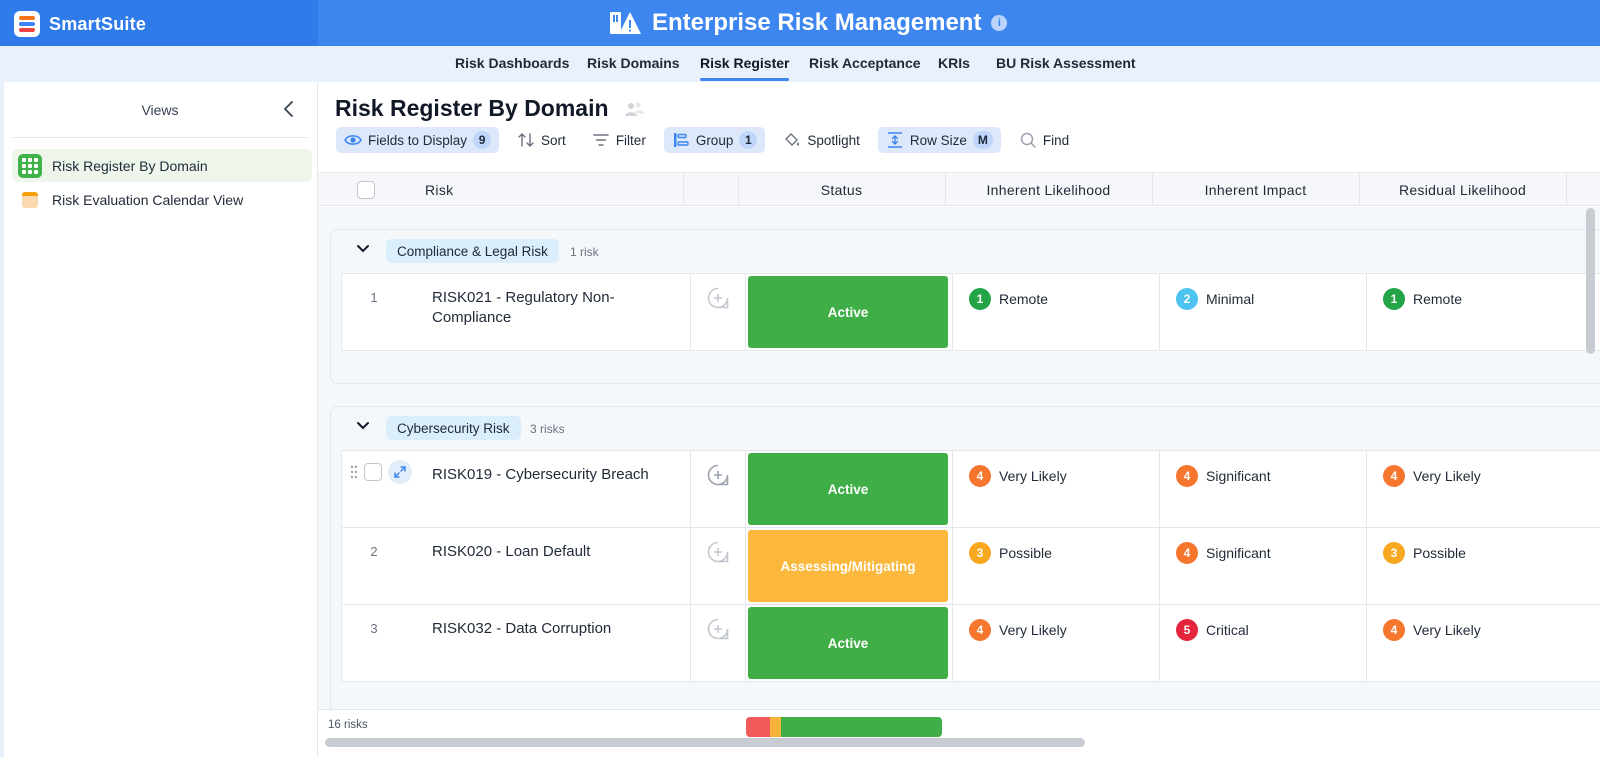 The image size is (1600, 757). I want to click on fields-to-display-button: Fields to Display 9, so click(418, 140).